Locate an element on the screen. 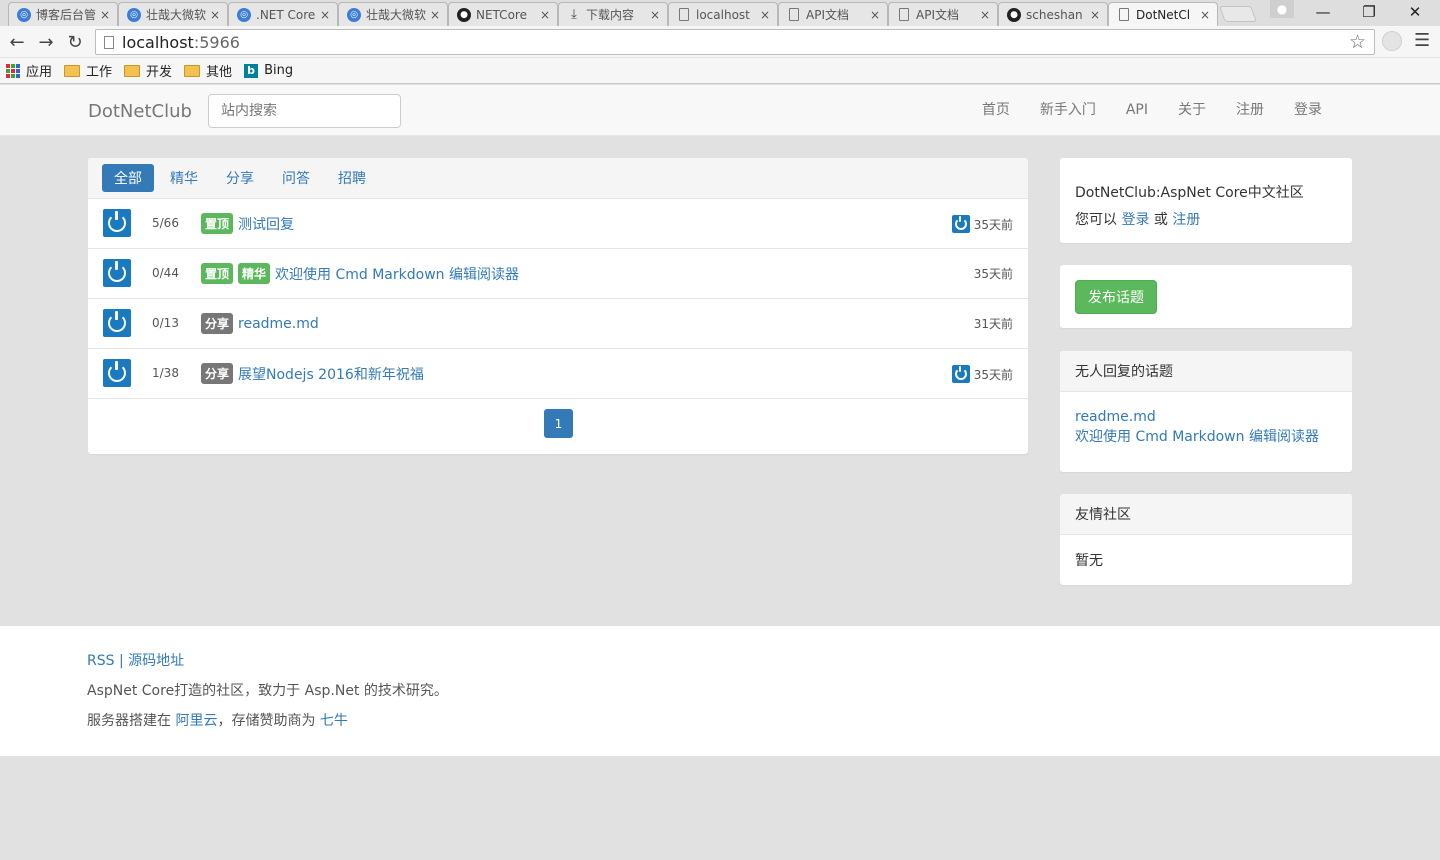 The width and height of the screenshot is (1440, 860). site-search-input is located at coordinates (304, 111).